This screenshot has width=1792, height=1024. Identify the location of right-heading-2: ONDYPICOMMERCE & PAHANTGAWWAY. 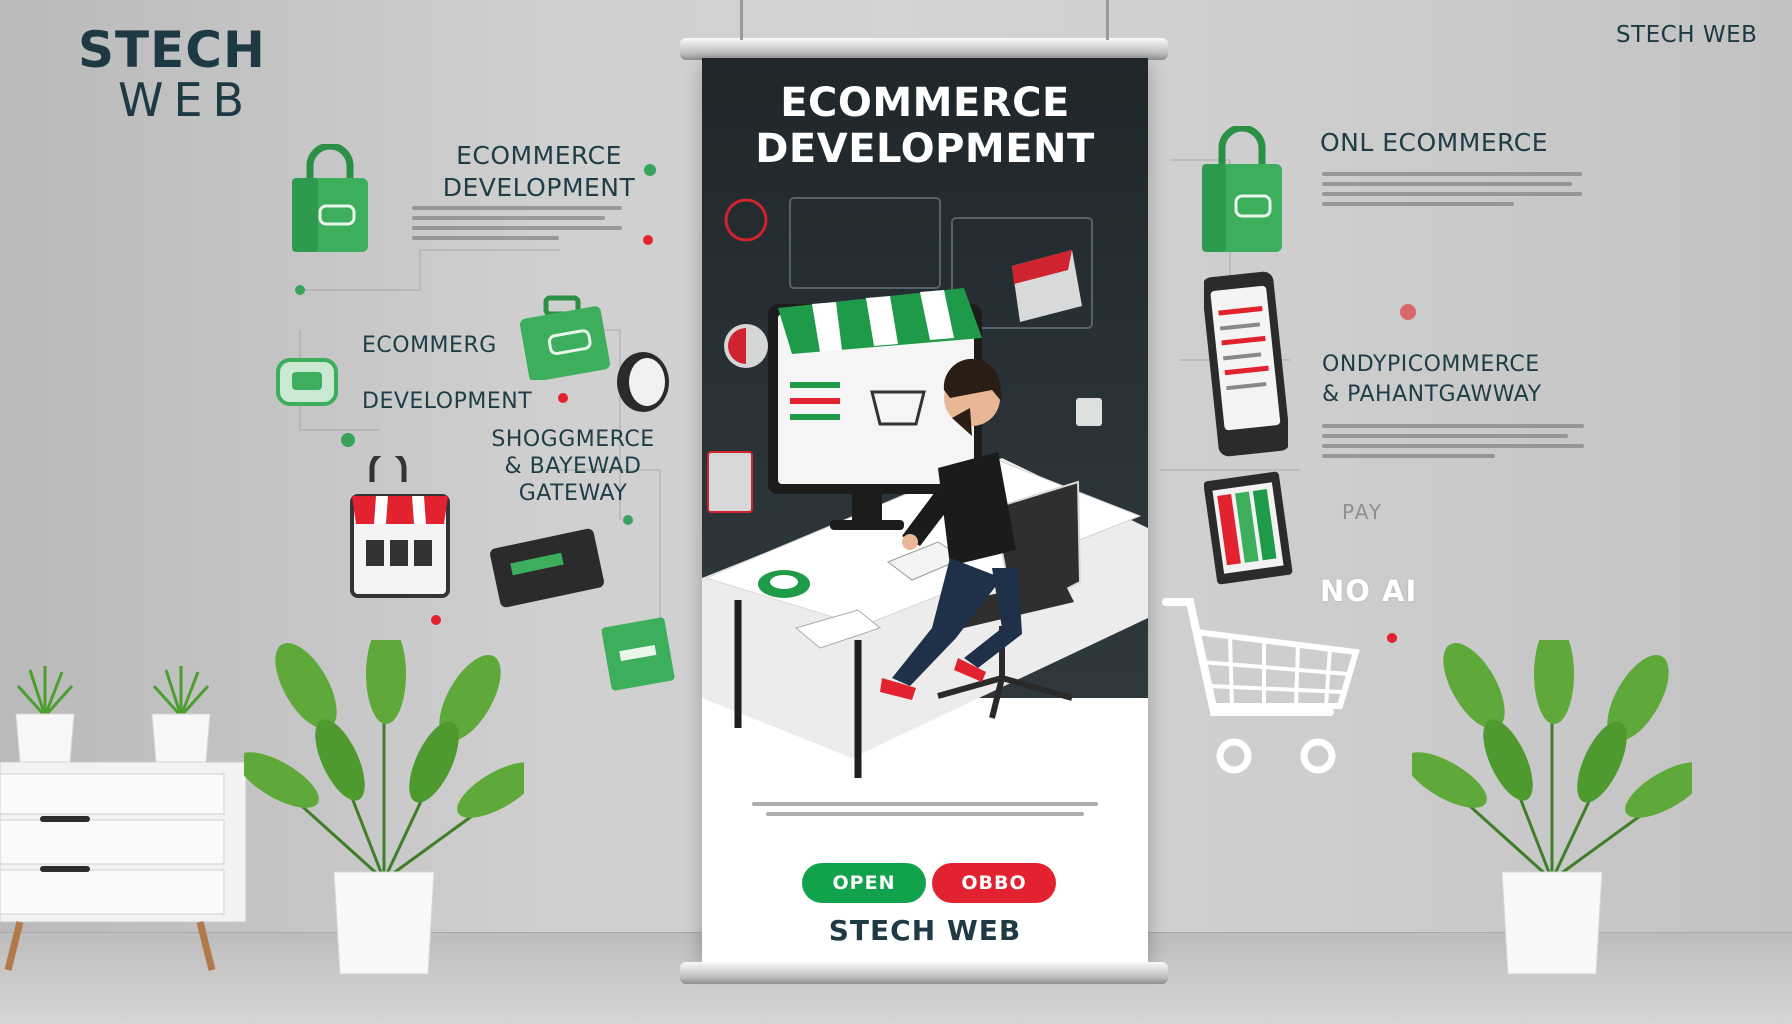
(1472, 380).